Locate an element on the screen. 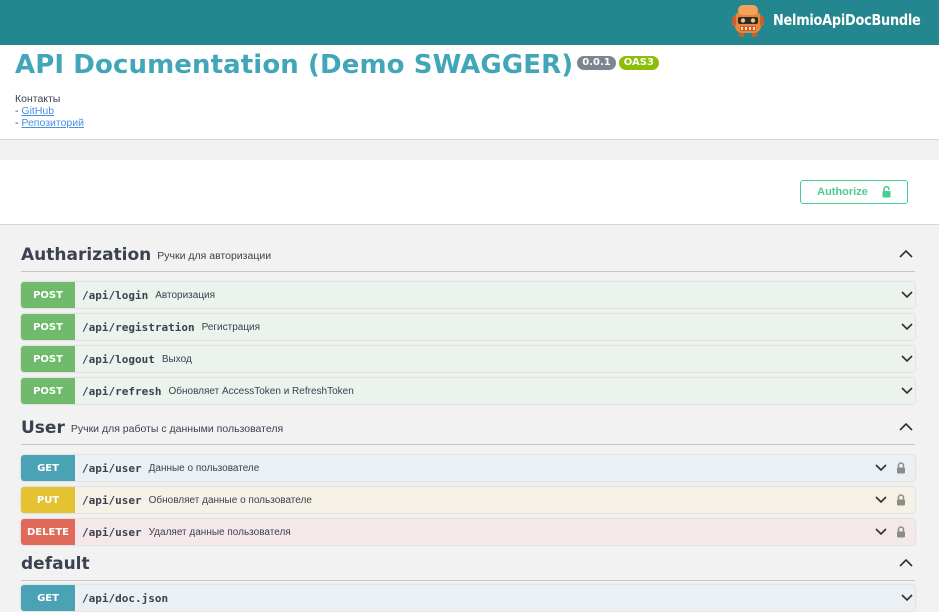 The width and height of the screenshot is (939, 612). operation-summary: Авторизация is located at coordinates (185, 295).